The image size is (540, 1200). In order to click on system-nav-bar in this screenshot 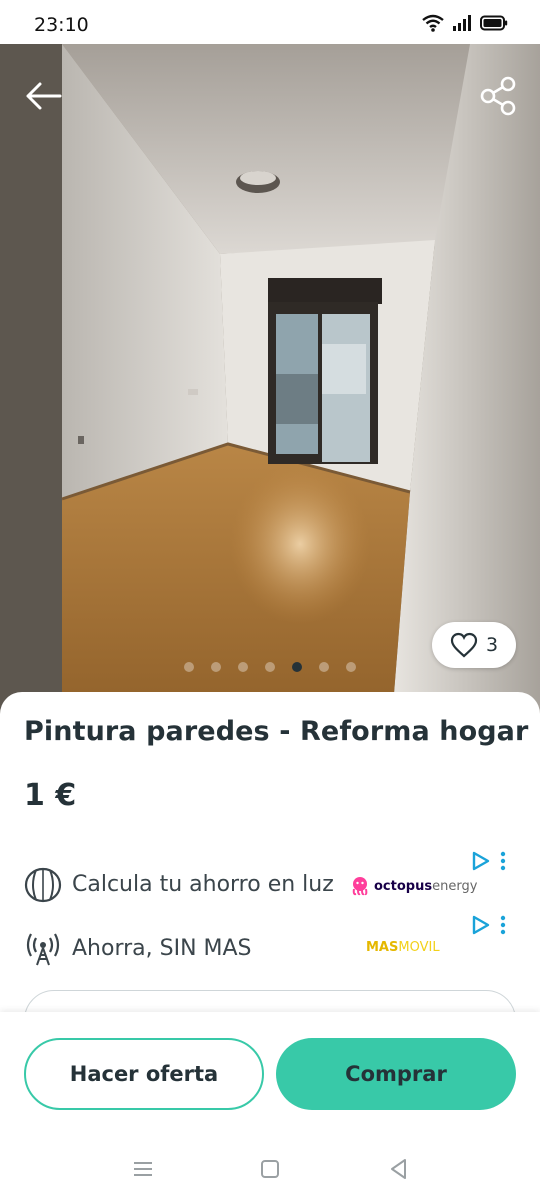, I will do `click(270, 1169)`.